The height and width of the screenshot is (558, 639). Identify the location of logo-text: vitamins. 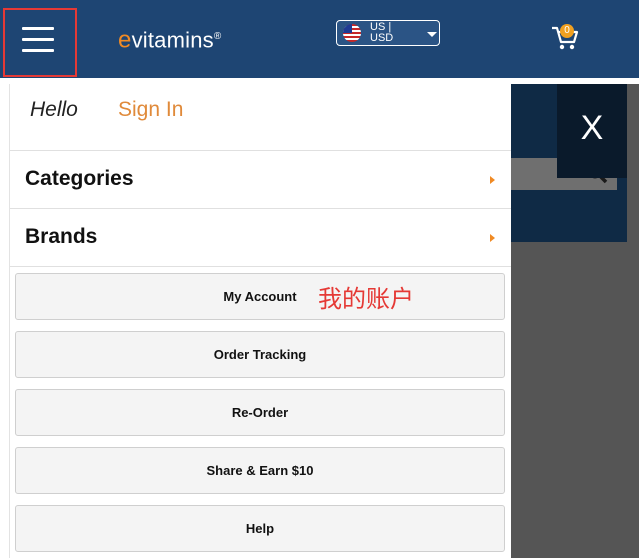
(172, 40).